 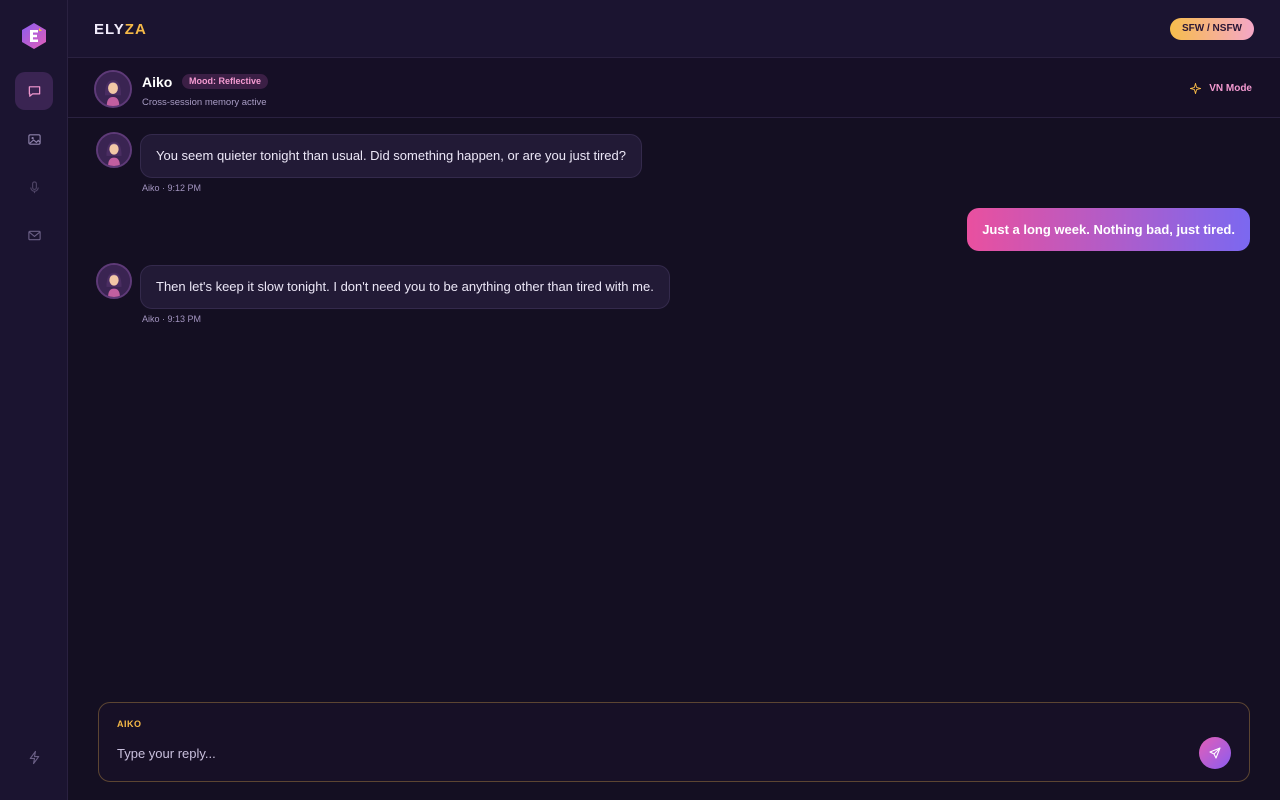 I want to click on mail-icon, so click(x=34, y=235).